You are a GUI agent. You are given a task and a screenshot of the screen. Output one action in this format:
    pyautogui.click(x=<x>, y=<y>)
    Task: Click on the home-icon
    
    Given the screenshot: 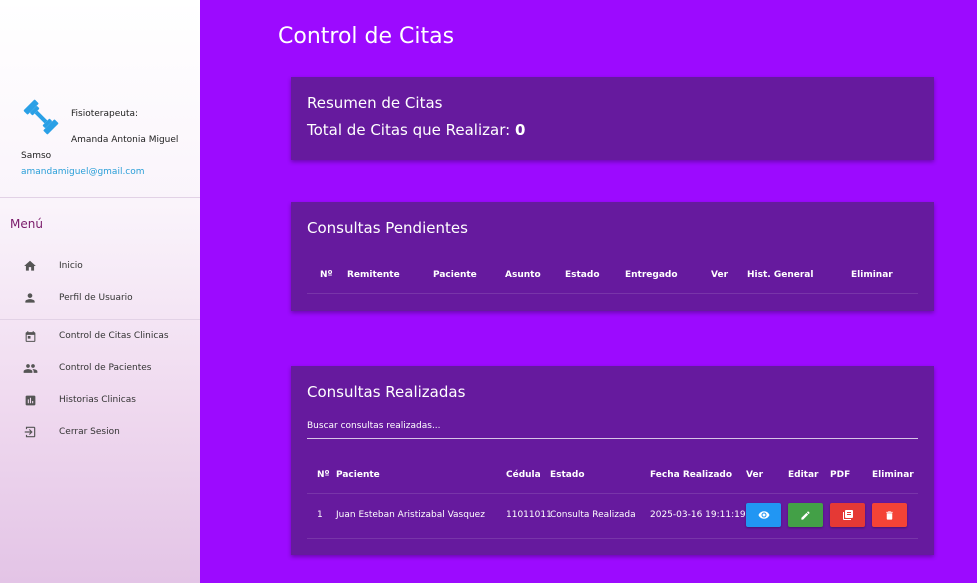 What is the action you would take?
    pyautogui.click(x=30, y=266)
    